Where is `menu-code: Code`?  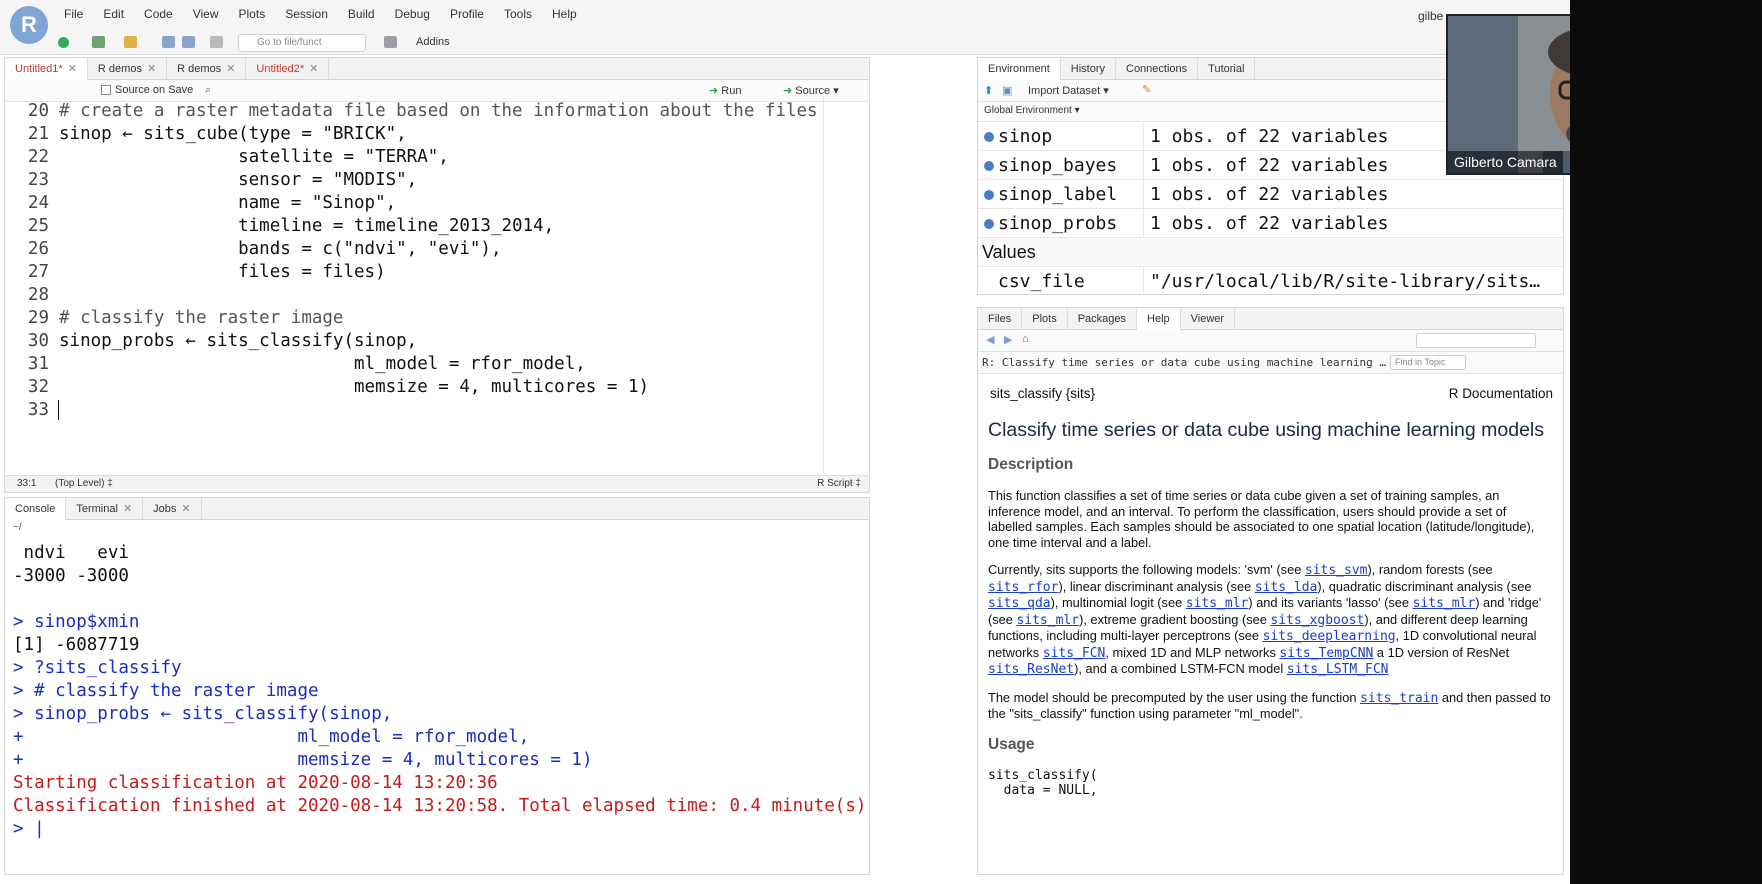
menu-code: Code is located at coordinates (158, 14).